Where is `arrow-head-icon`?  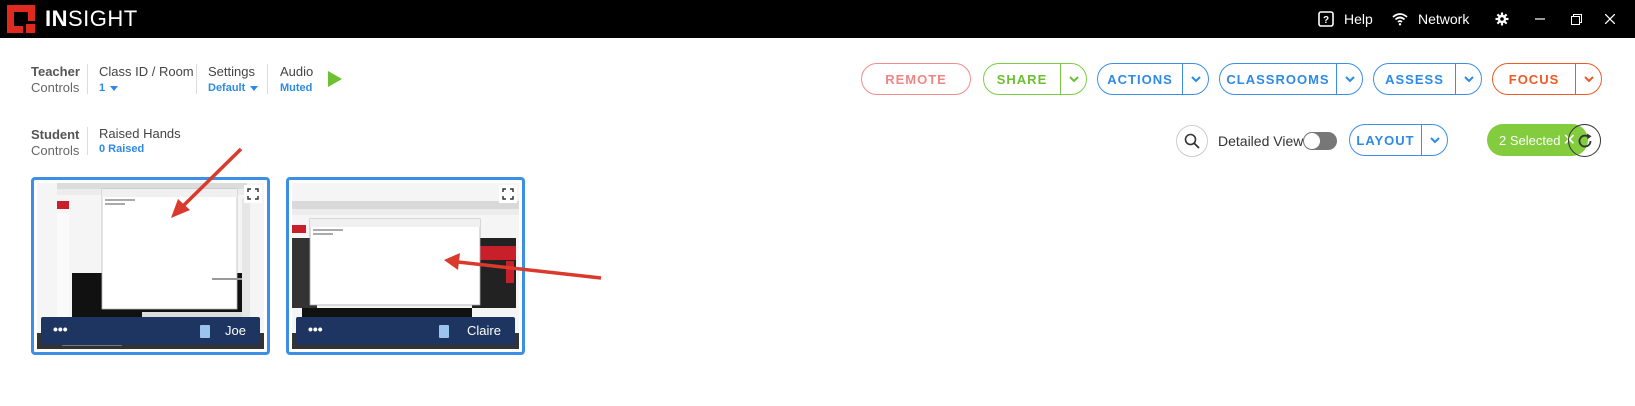 arrow-head-icon is located at coordinates (452, 261).